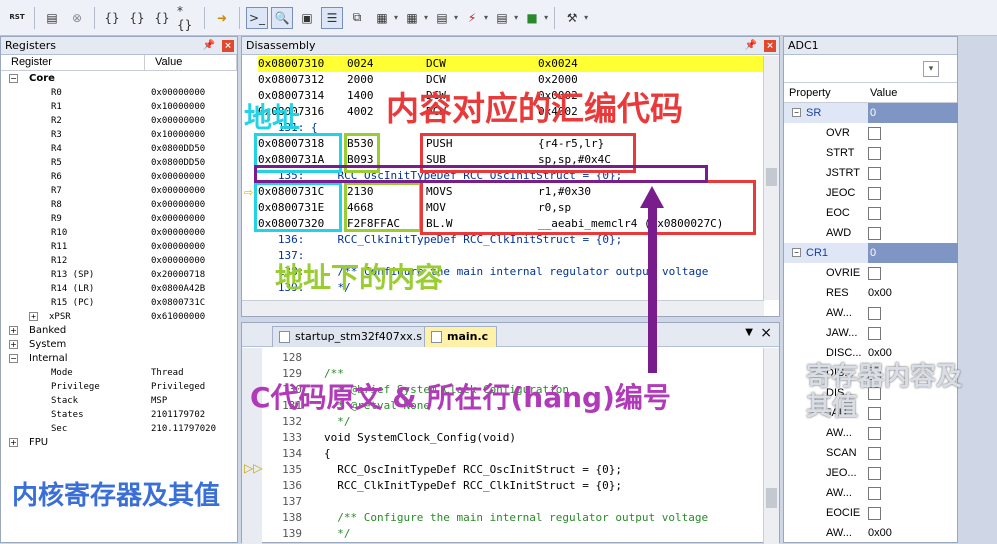  I want to click on property-row: OVR, so click(870, 133).